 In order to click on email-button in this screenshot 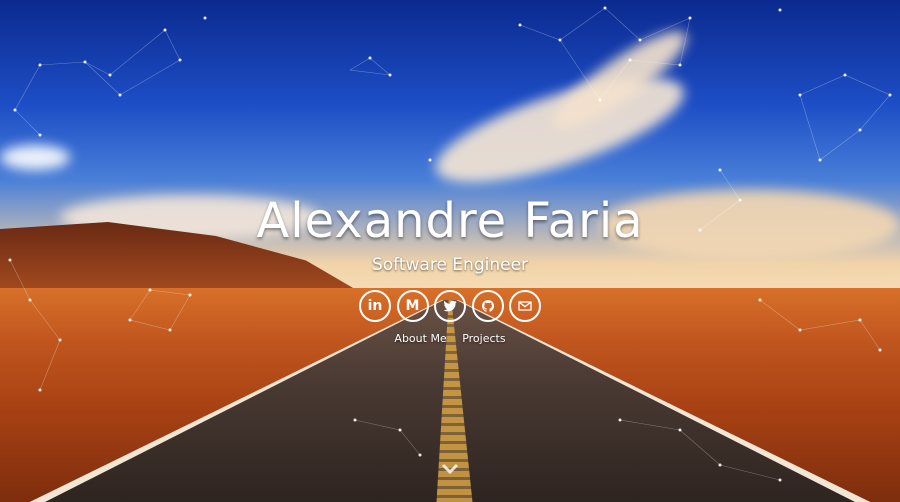, I will do `click(525, 306)`.